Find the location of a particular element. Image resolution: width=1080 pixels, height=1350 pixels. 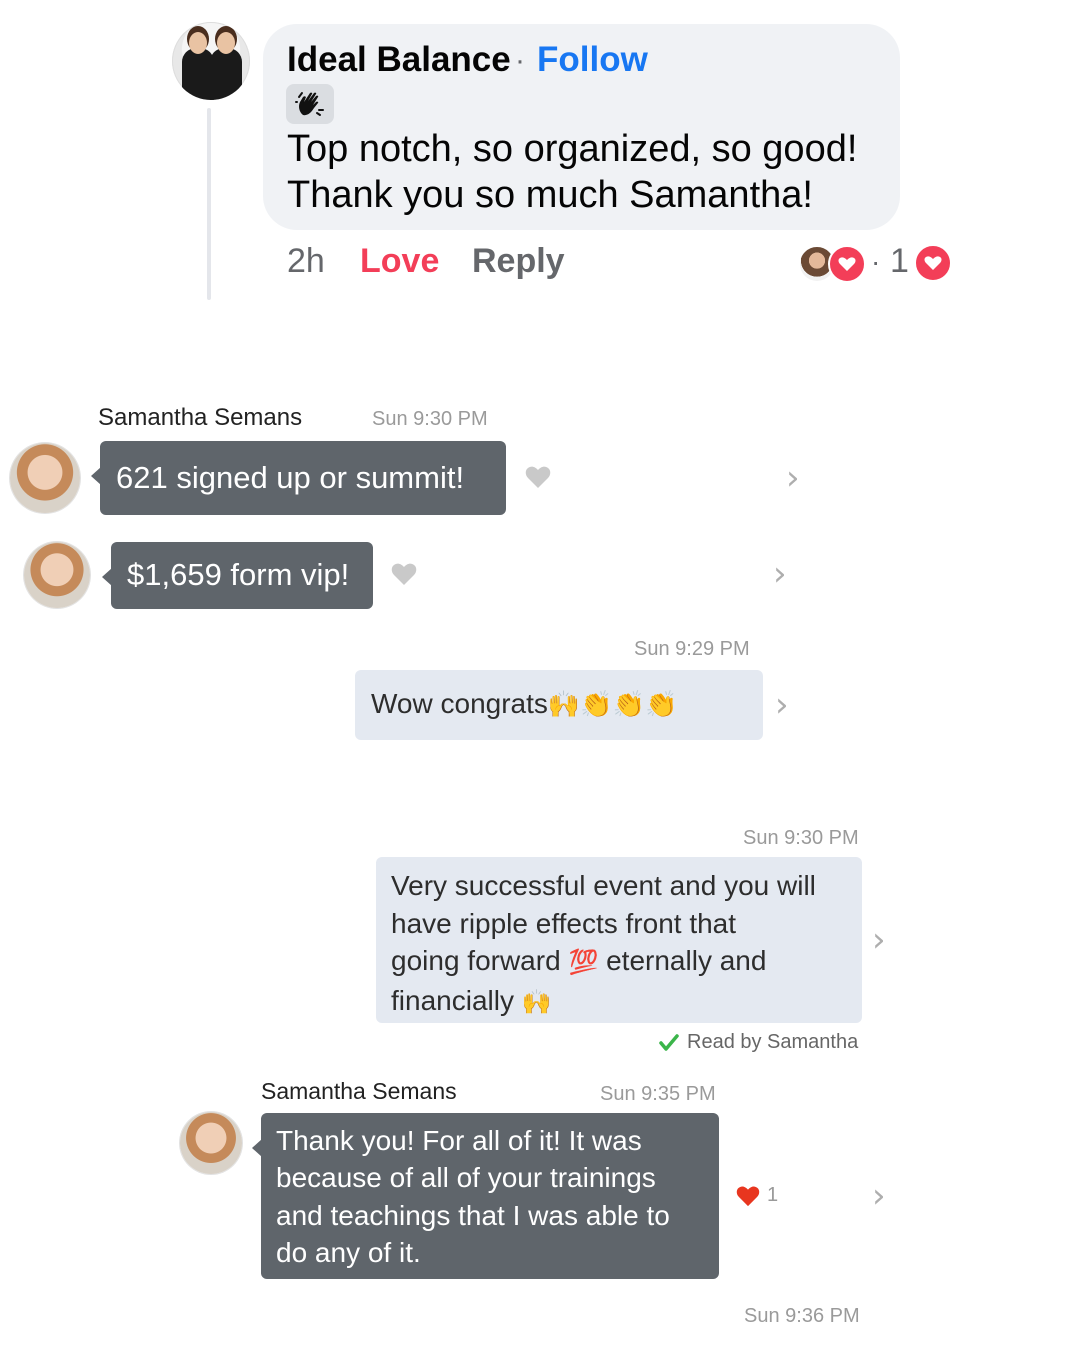

comment-line: Top notch, so organized, so good! is located at coordinates (572, 149).